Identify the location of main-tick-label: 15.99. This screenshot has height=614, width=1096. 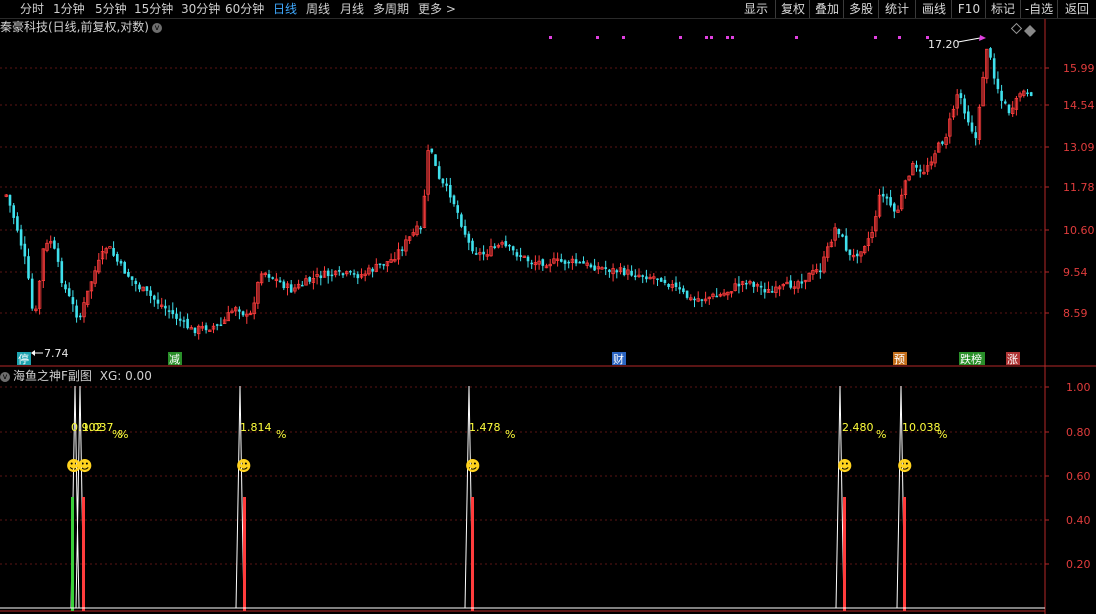
(1079, 68).